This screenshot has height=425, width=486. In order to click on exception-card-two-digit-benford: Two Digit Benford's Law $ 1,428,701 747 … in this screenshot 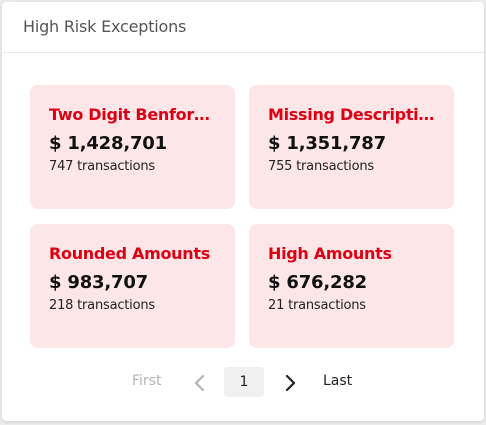, I will do `click(132, 147)`.